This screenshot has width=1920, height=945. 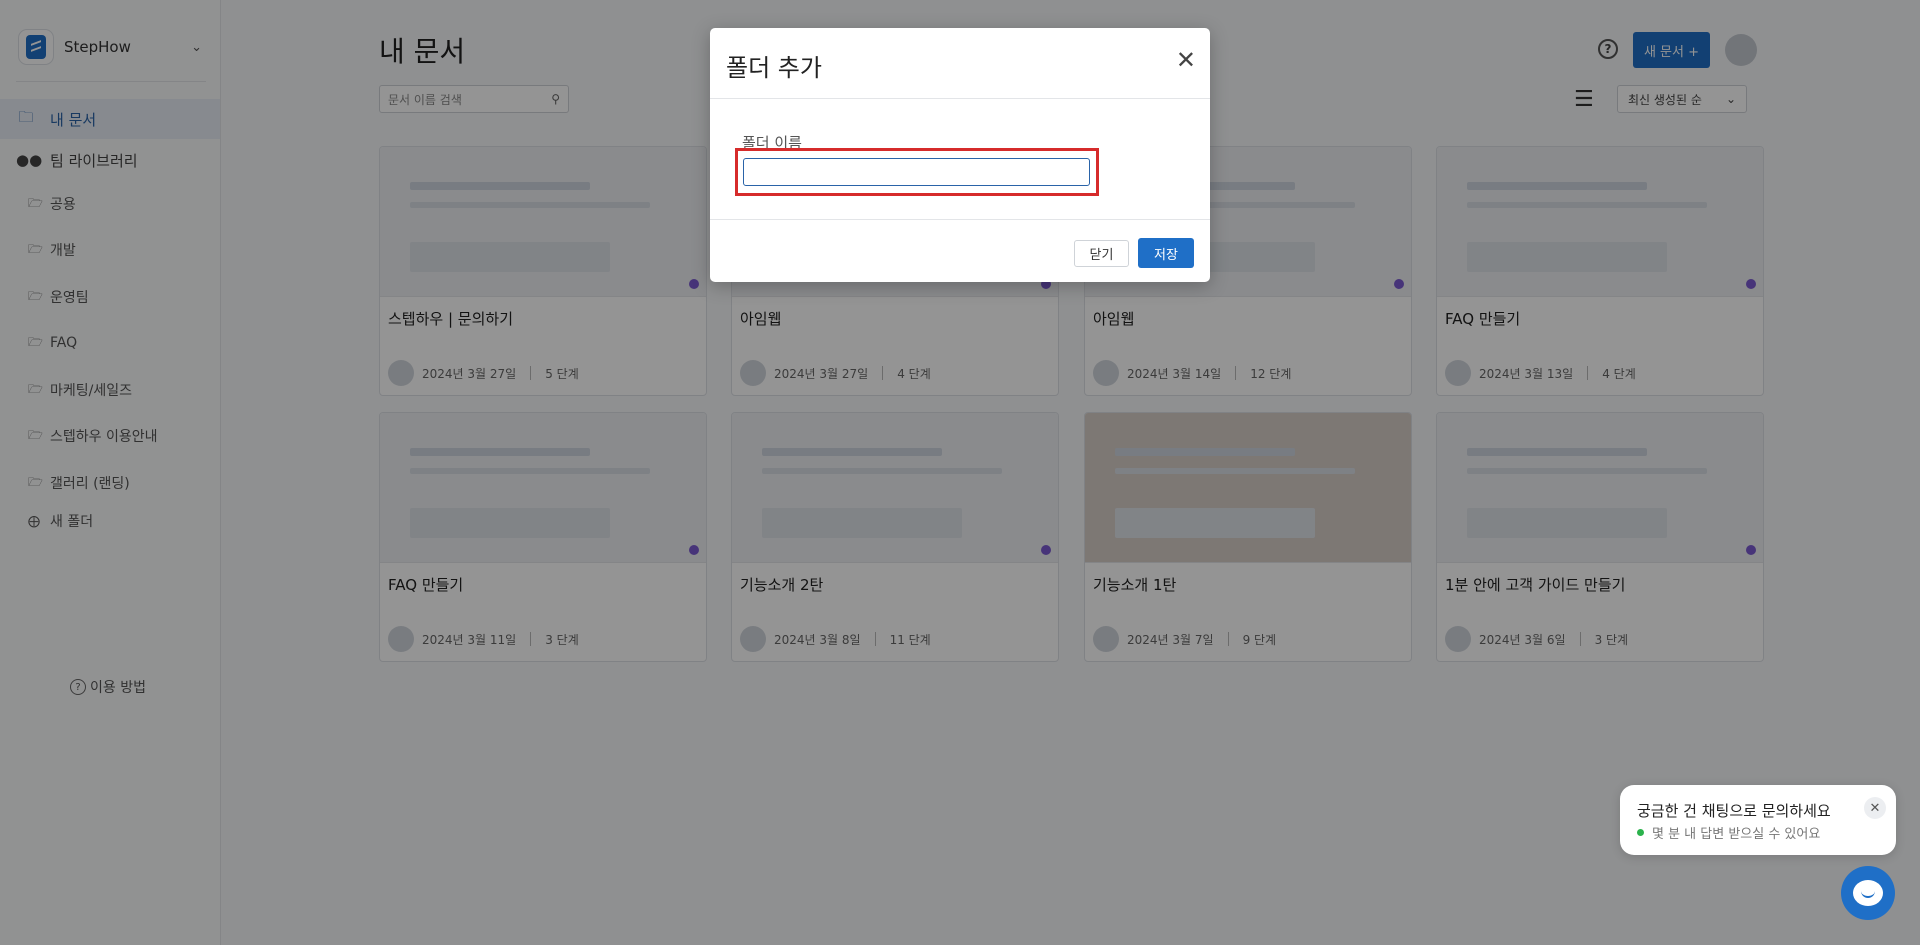 I want to click on online-dot, so click(x=1640, y=832).